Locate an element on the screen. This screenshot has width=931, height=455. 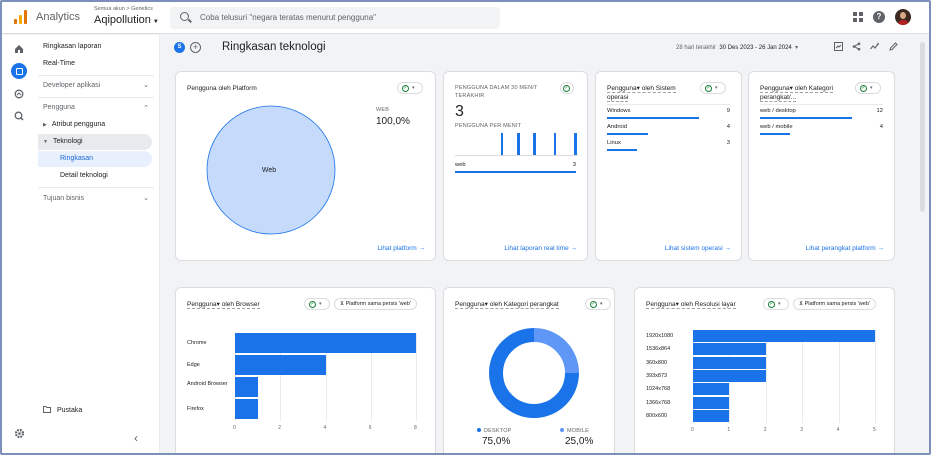
bar-360x800 is located at coordinates (729, 362).